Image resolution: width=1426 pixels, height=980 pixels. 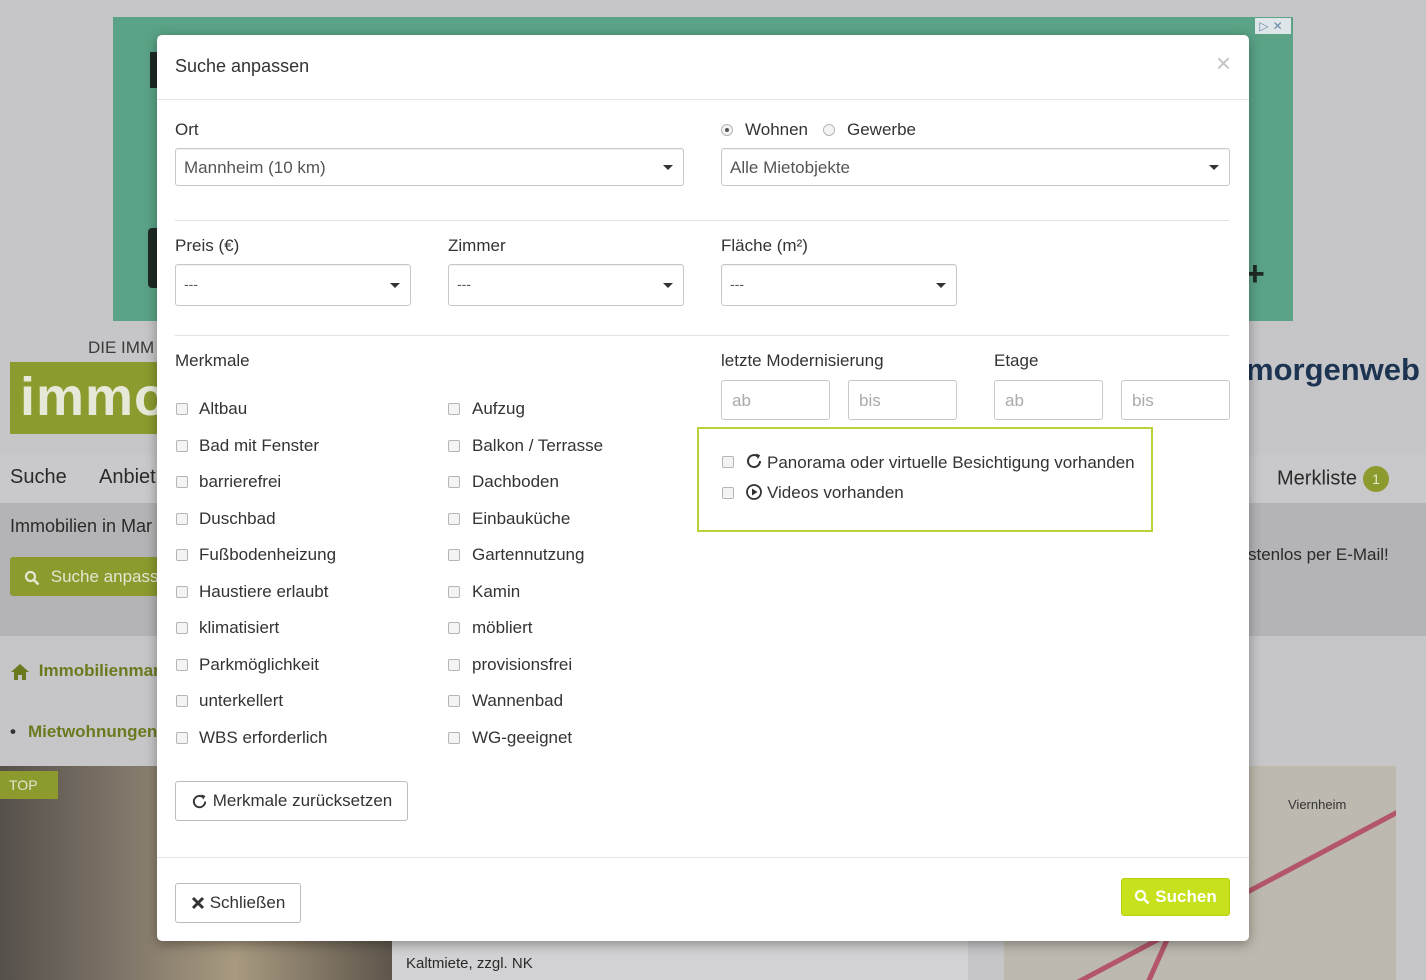 What do you see at coordinates (925, 479) in the screenshot?
I see `media-options-box` at bounding box center [925, 479].